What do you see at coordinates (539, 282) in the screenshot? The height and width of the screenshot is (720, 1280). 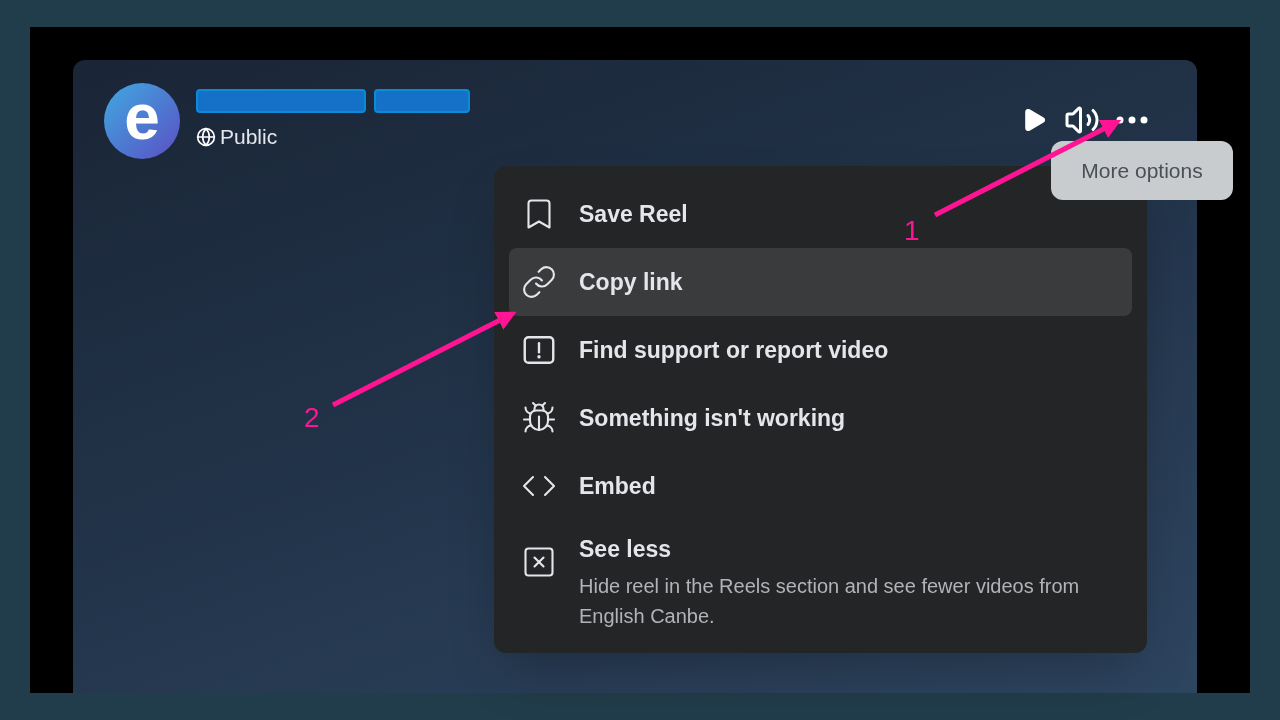 I see `link-icon` at bounding box center [539, 282].